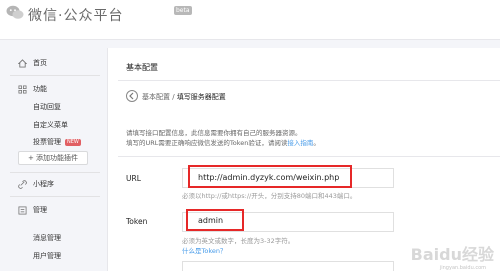 Image resolution: width=500 pixels, height=271 pixels. Describe the element at coordinates (156, 97) in the screenshot. I see `breadcrumb-parent: 基本配置` at that location.